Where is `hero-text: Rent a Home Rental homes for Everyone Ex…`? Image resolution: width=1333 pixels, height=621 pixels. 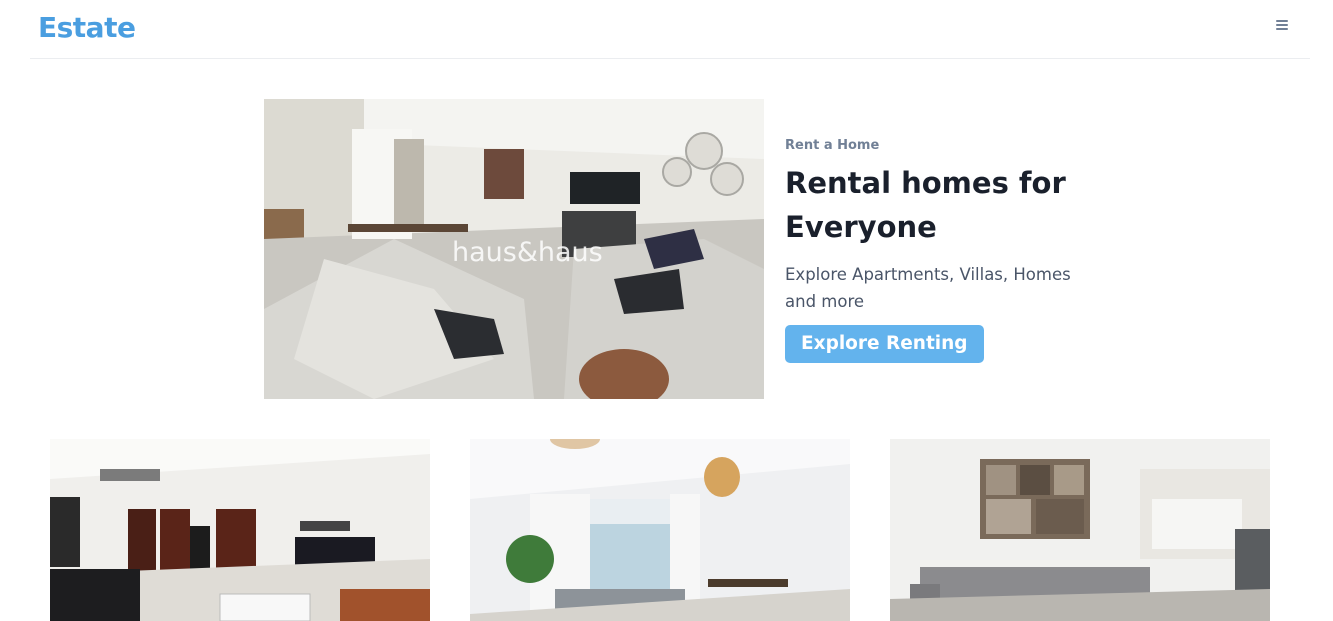
hero-text: Rent a Home Rental homes for Everyone Ex… is located at coordinates (935, 250).